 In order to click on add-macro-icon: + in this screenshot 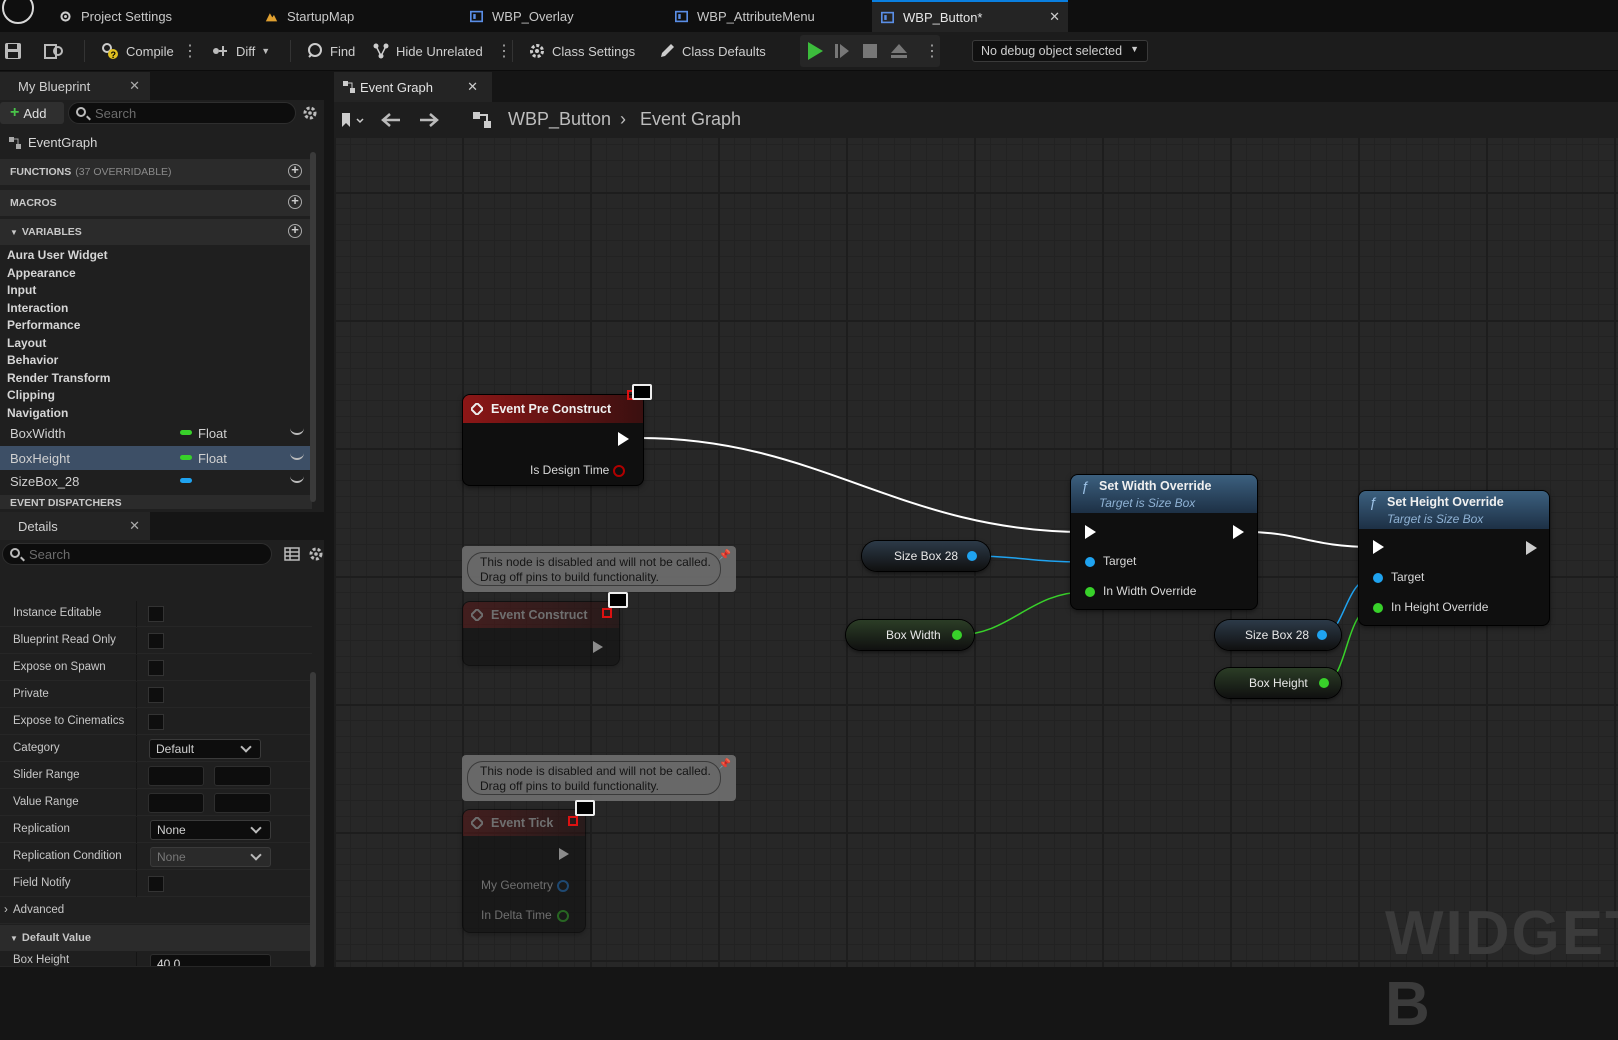, I will do `click(295, 201)`.